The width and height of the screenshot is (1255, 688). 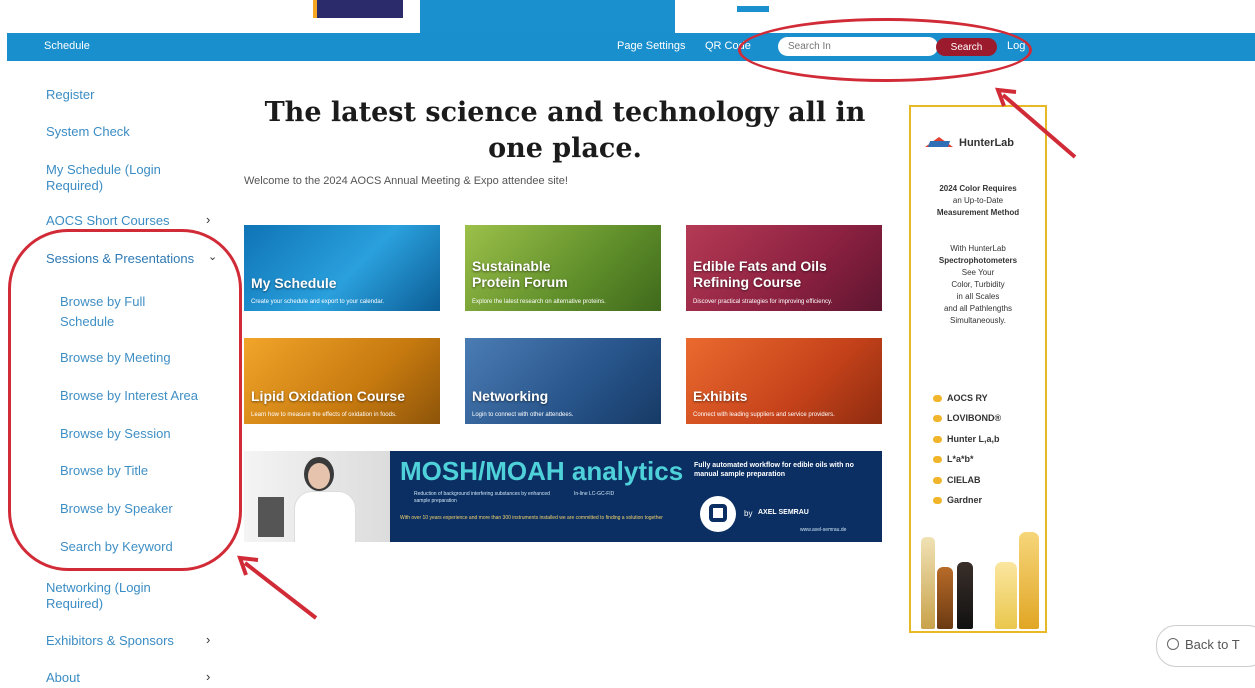 I want to click on arrow-to-search, so click(x=1039, y=126).